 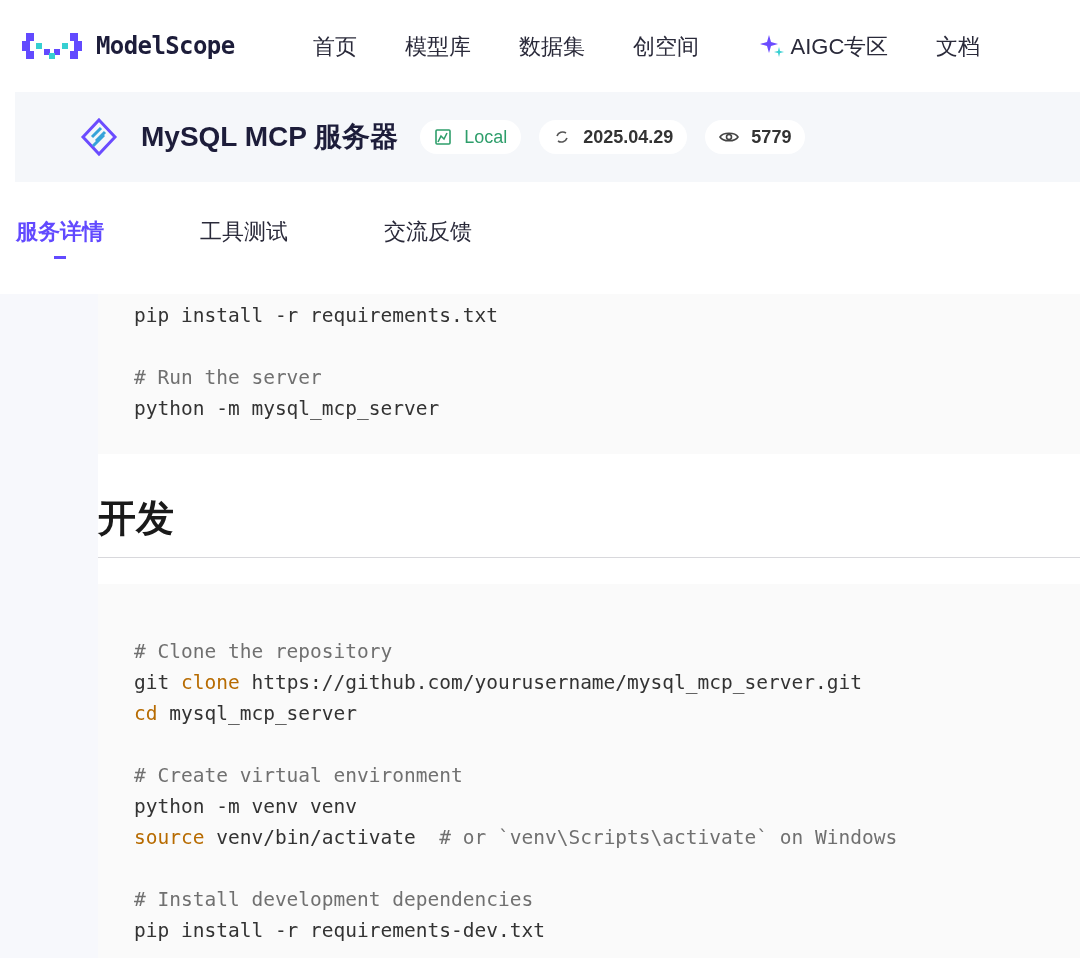 I want to click on server-title: MySQL MCP 服务器, so click(x=270, y=137).